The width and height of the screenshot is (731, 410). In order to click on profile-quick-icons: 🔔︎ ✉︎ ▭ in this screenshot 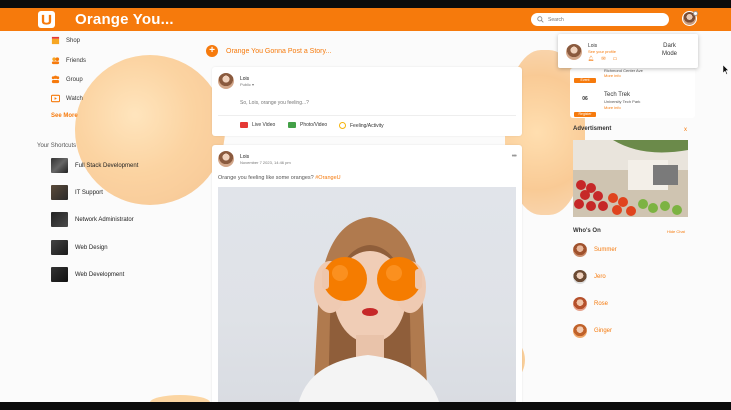, I will do `click(602, 59)`.